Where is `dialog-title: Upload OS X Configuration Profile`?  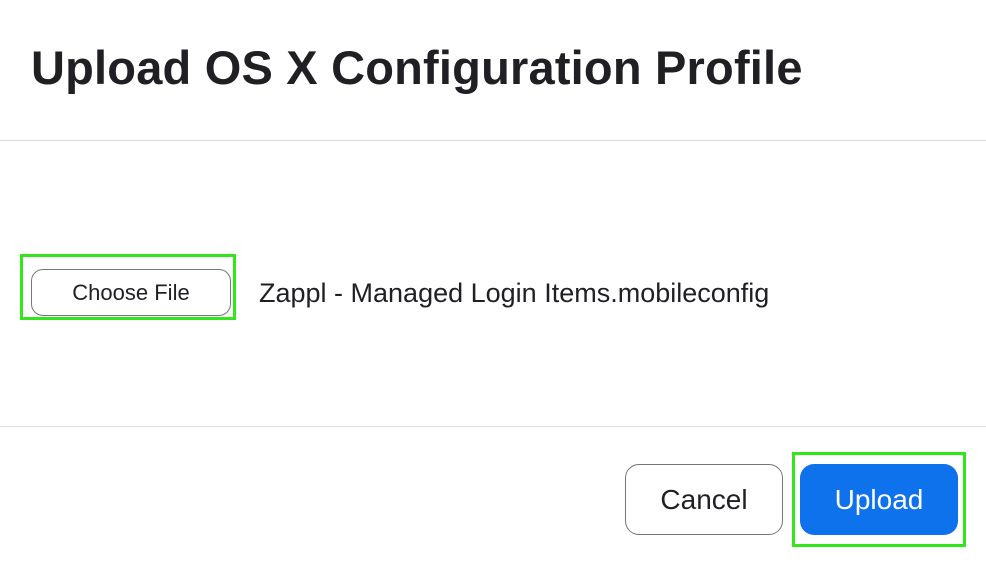
dialog-title: Upload OS X Configuration Profile is located at coordinates (417, 67).